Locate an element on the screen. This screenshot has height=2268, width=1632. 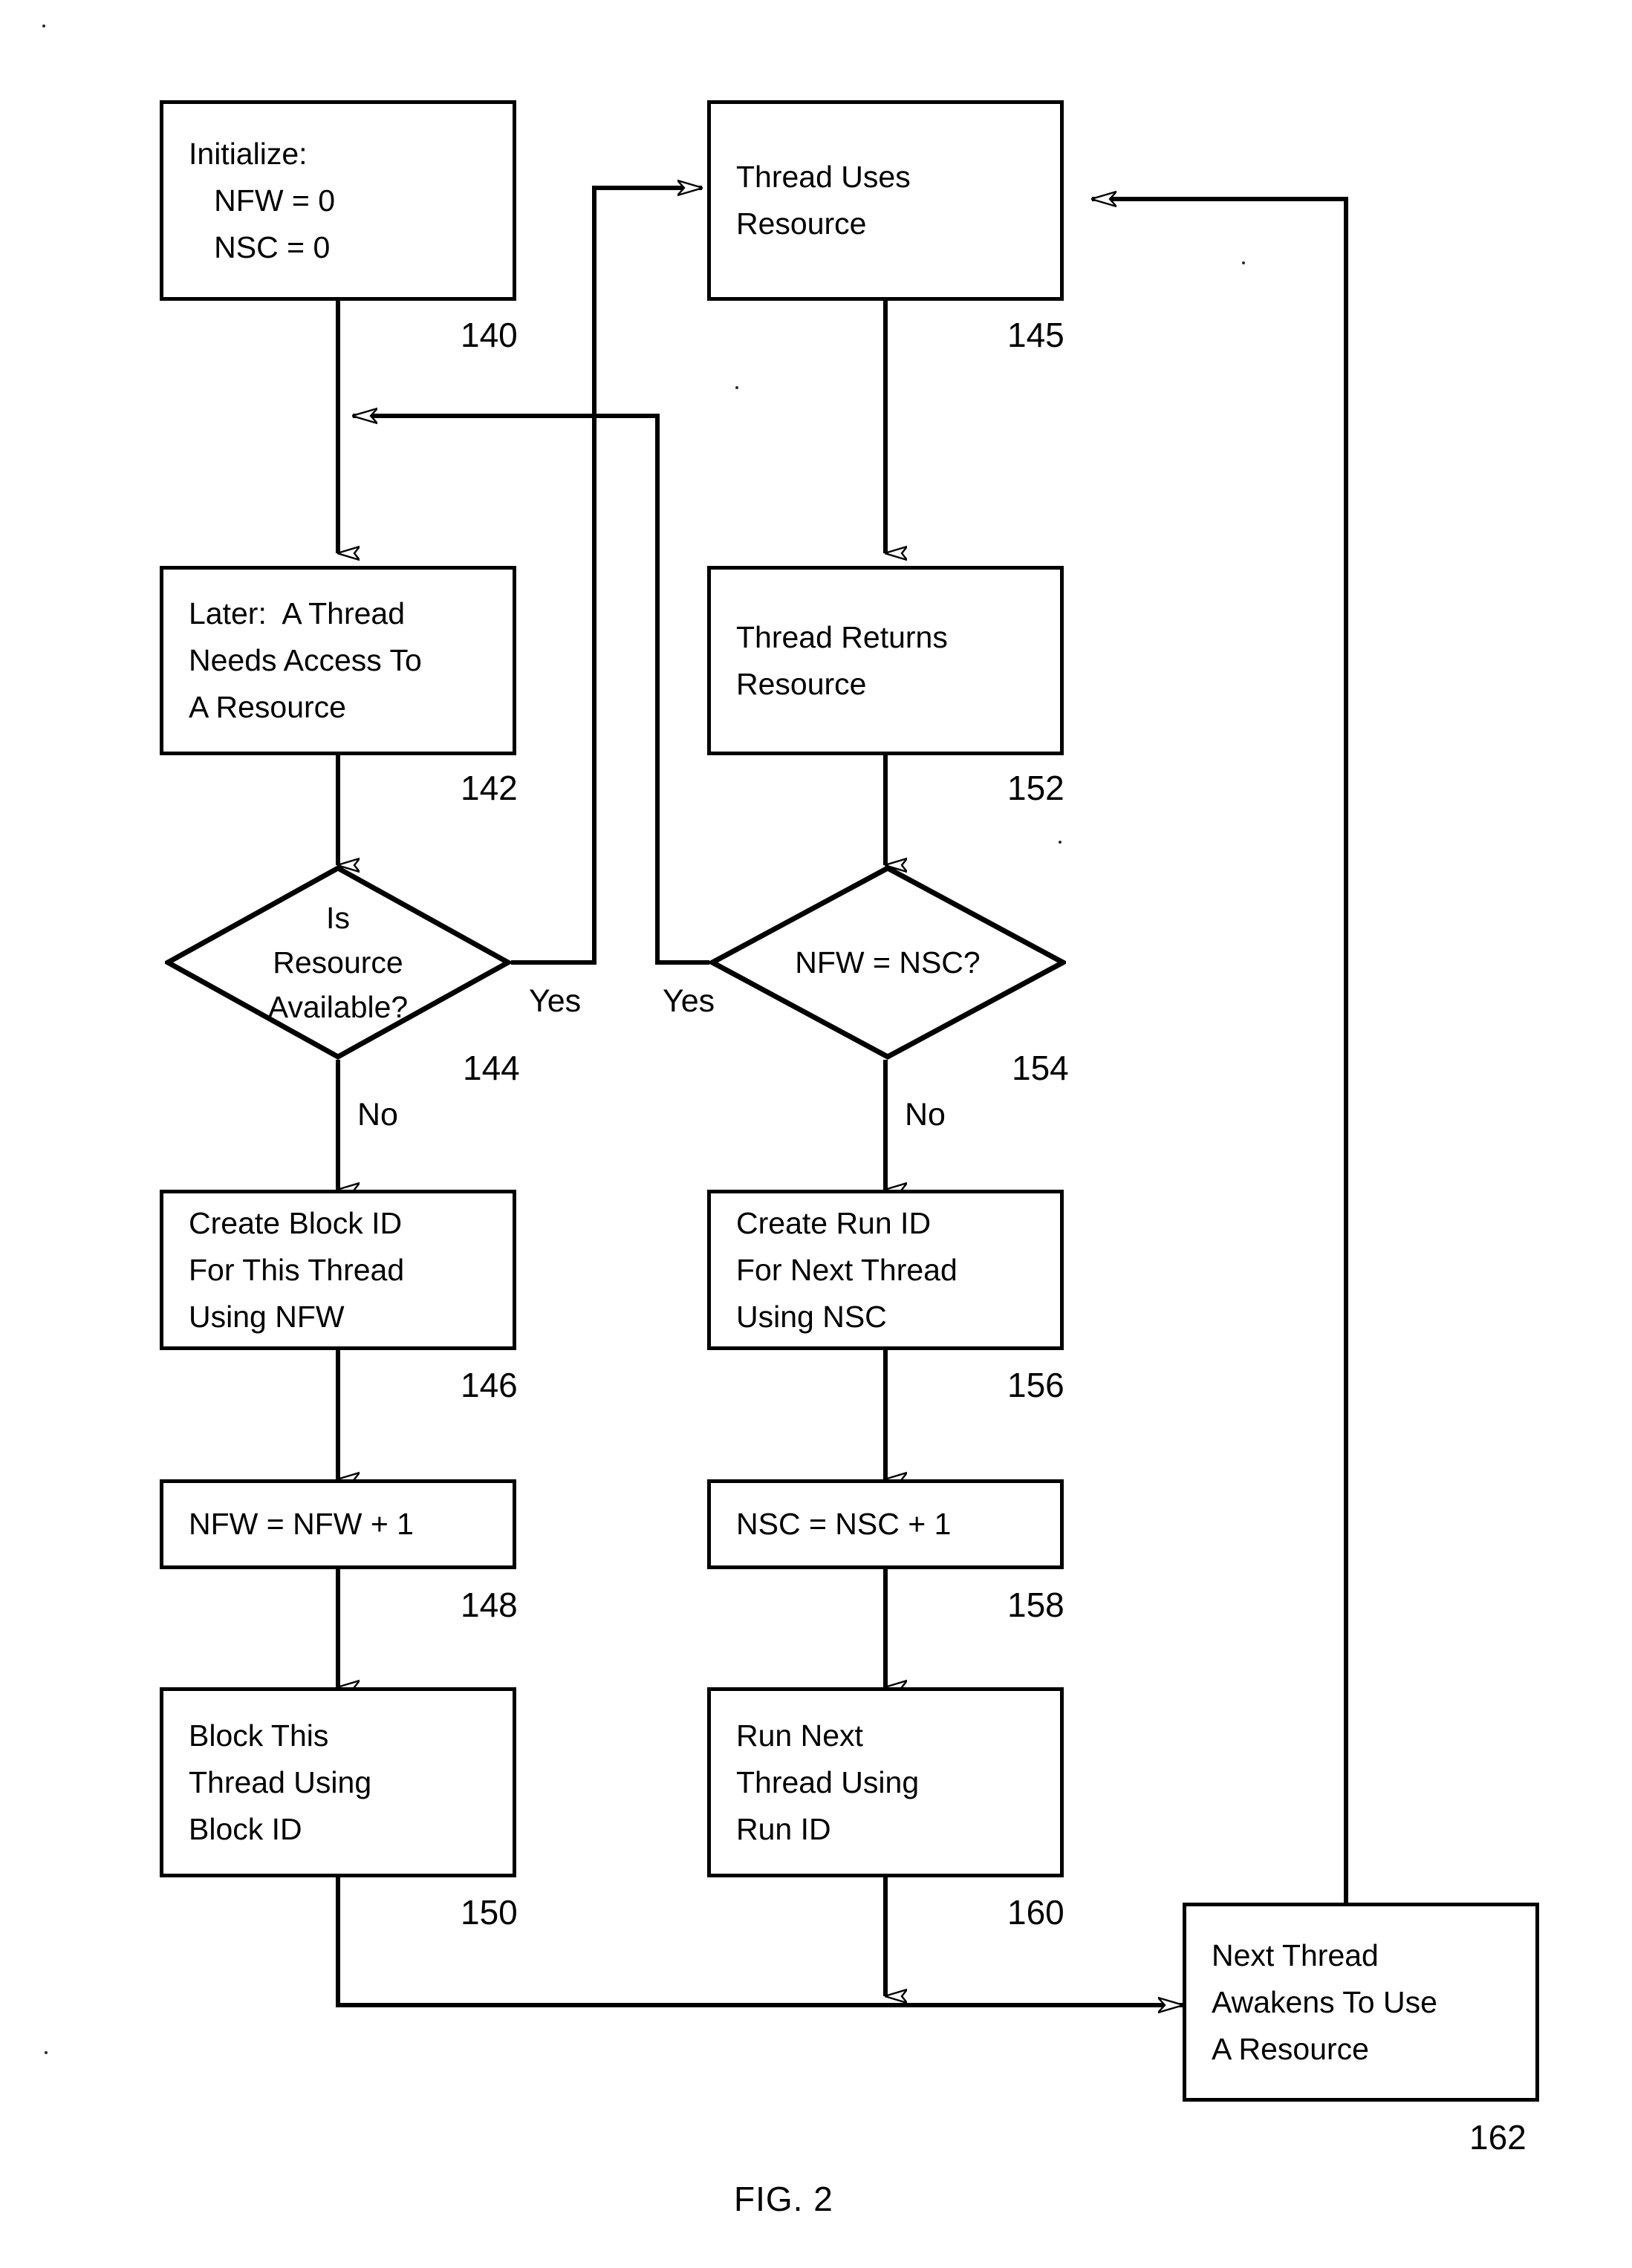
node-run-next-thread-line-0: Run Next is located at coordinates (800, 1735).